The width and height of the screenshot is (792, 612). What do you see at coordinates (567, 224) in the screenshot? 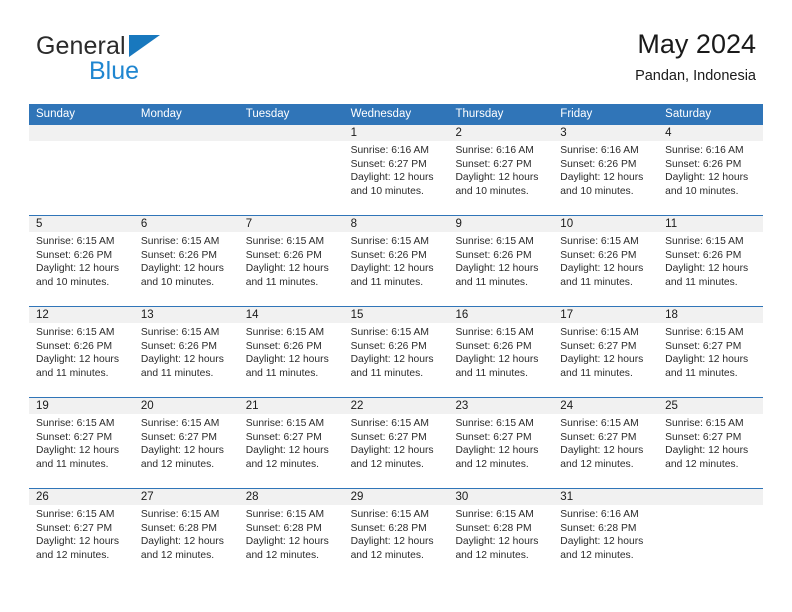
I see `day-number: 10` at bounding box center [567, 224].